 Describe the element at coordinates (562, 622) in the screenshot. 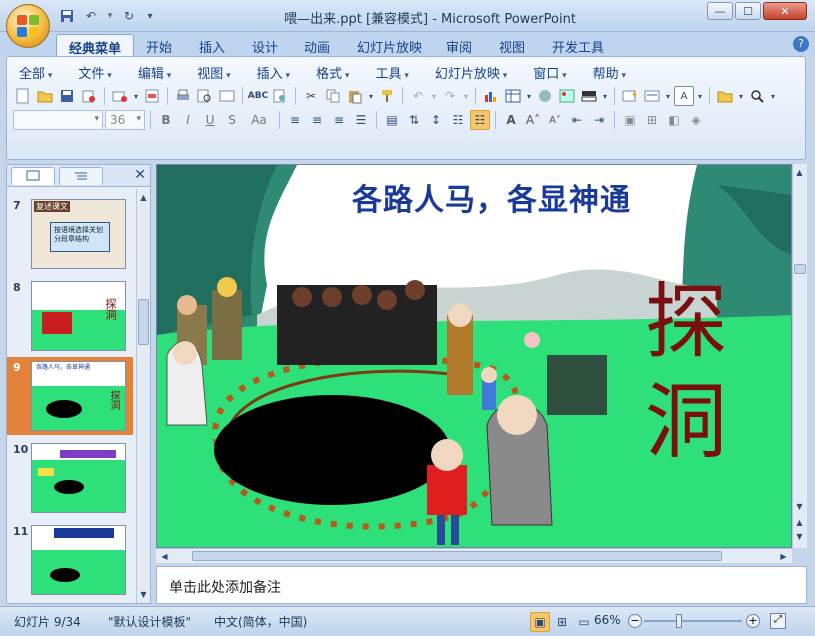

I see `slide-sorter-icon: ⊞` at that location.